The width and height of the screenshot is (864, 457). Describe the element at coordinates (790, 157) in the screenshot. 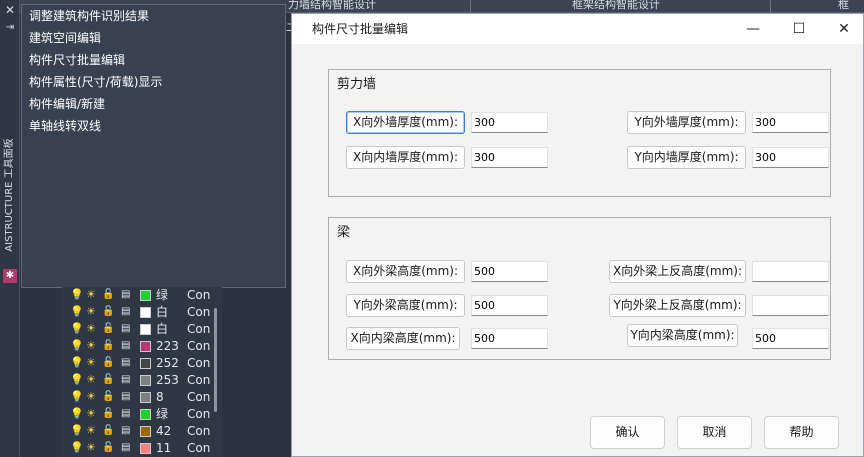

I see `y-inner-wall-thickness-input` at that location.